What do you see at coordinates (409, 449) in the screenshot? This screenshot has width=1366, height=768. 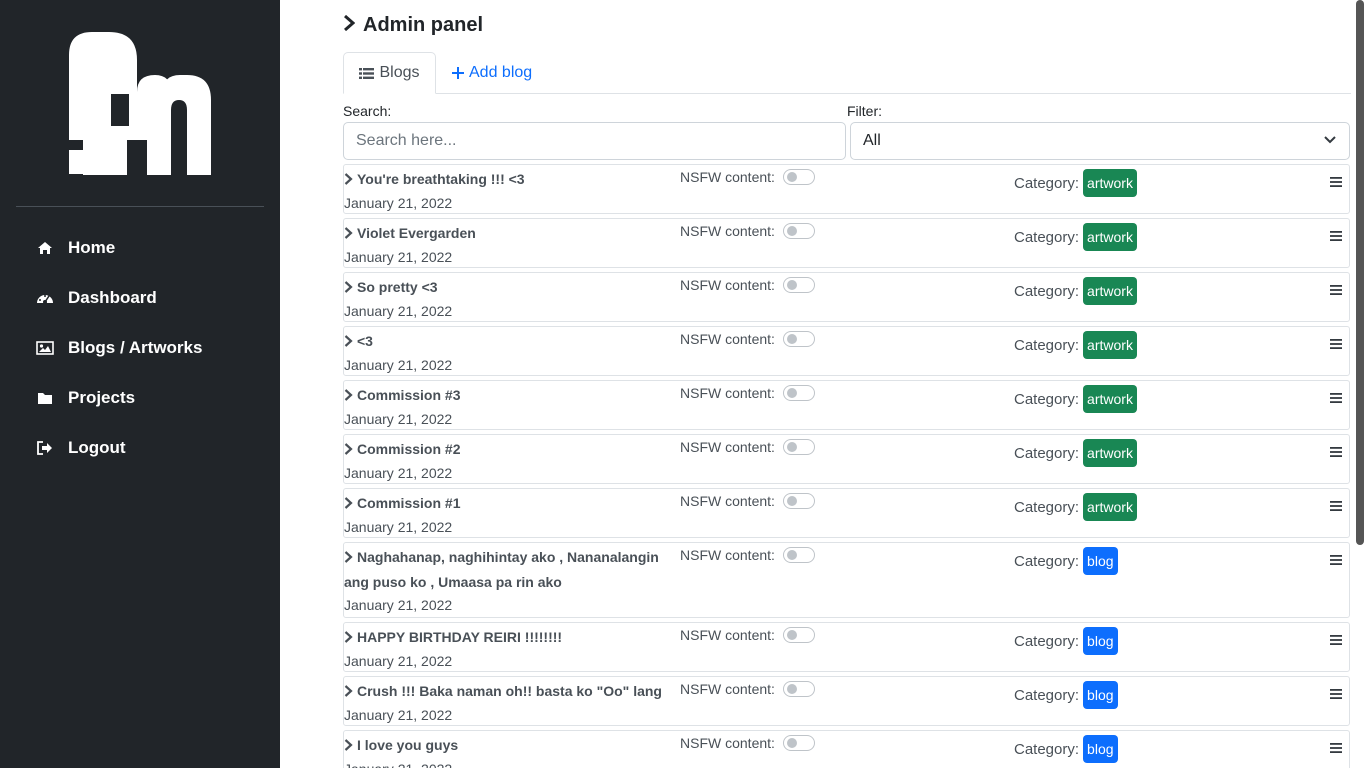 I see `blog-title-text: Commission #2` at bounding box center [409, 449].